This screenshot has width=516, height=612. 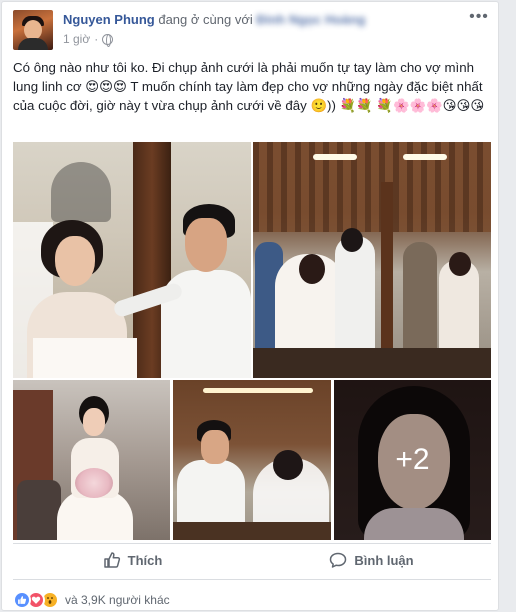 What do you see at coordinates (112, 560) in the screenshot?
I see `like-icon` at bounding box center [112, 560].